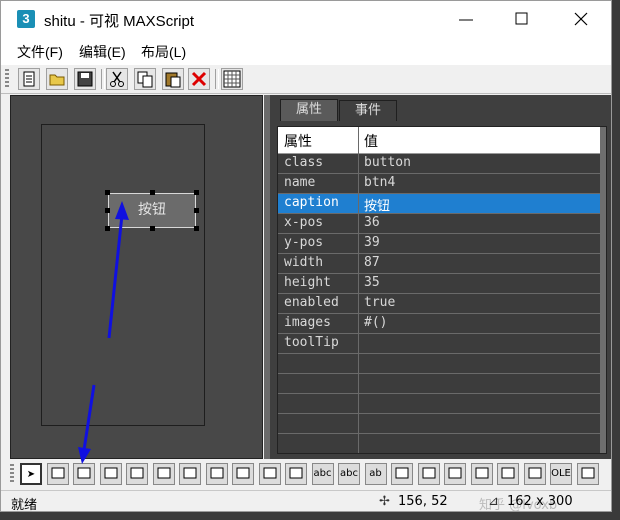 This screenshot has height=520, width=620. I want to click on size-icon: ⊿, so click(493, 501).